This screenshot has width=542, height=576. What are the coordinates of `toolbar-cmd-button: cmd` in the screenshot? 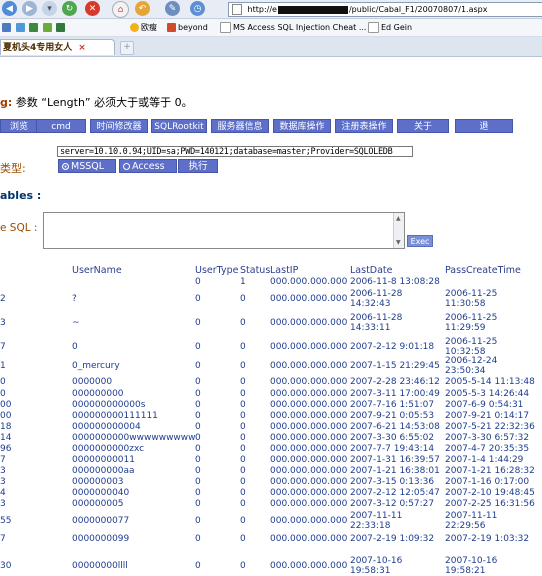 It's located at (61, 126).